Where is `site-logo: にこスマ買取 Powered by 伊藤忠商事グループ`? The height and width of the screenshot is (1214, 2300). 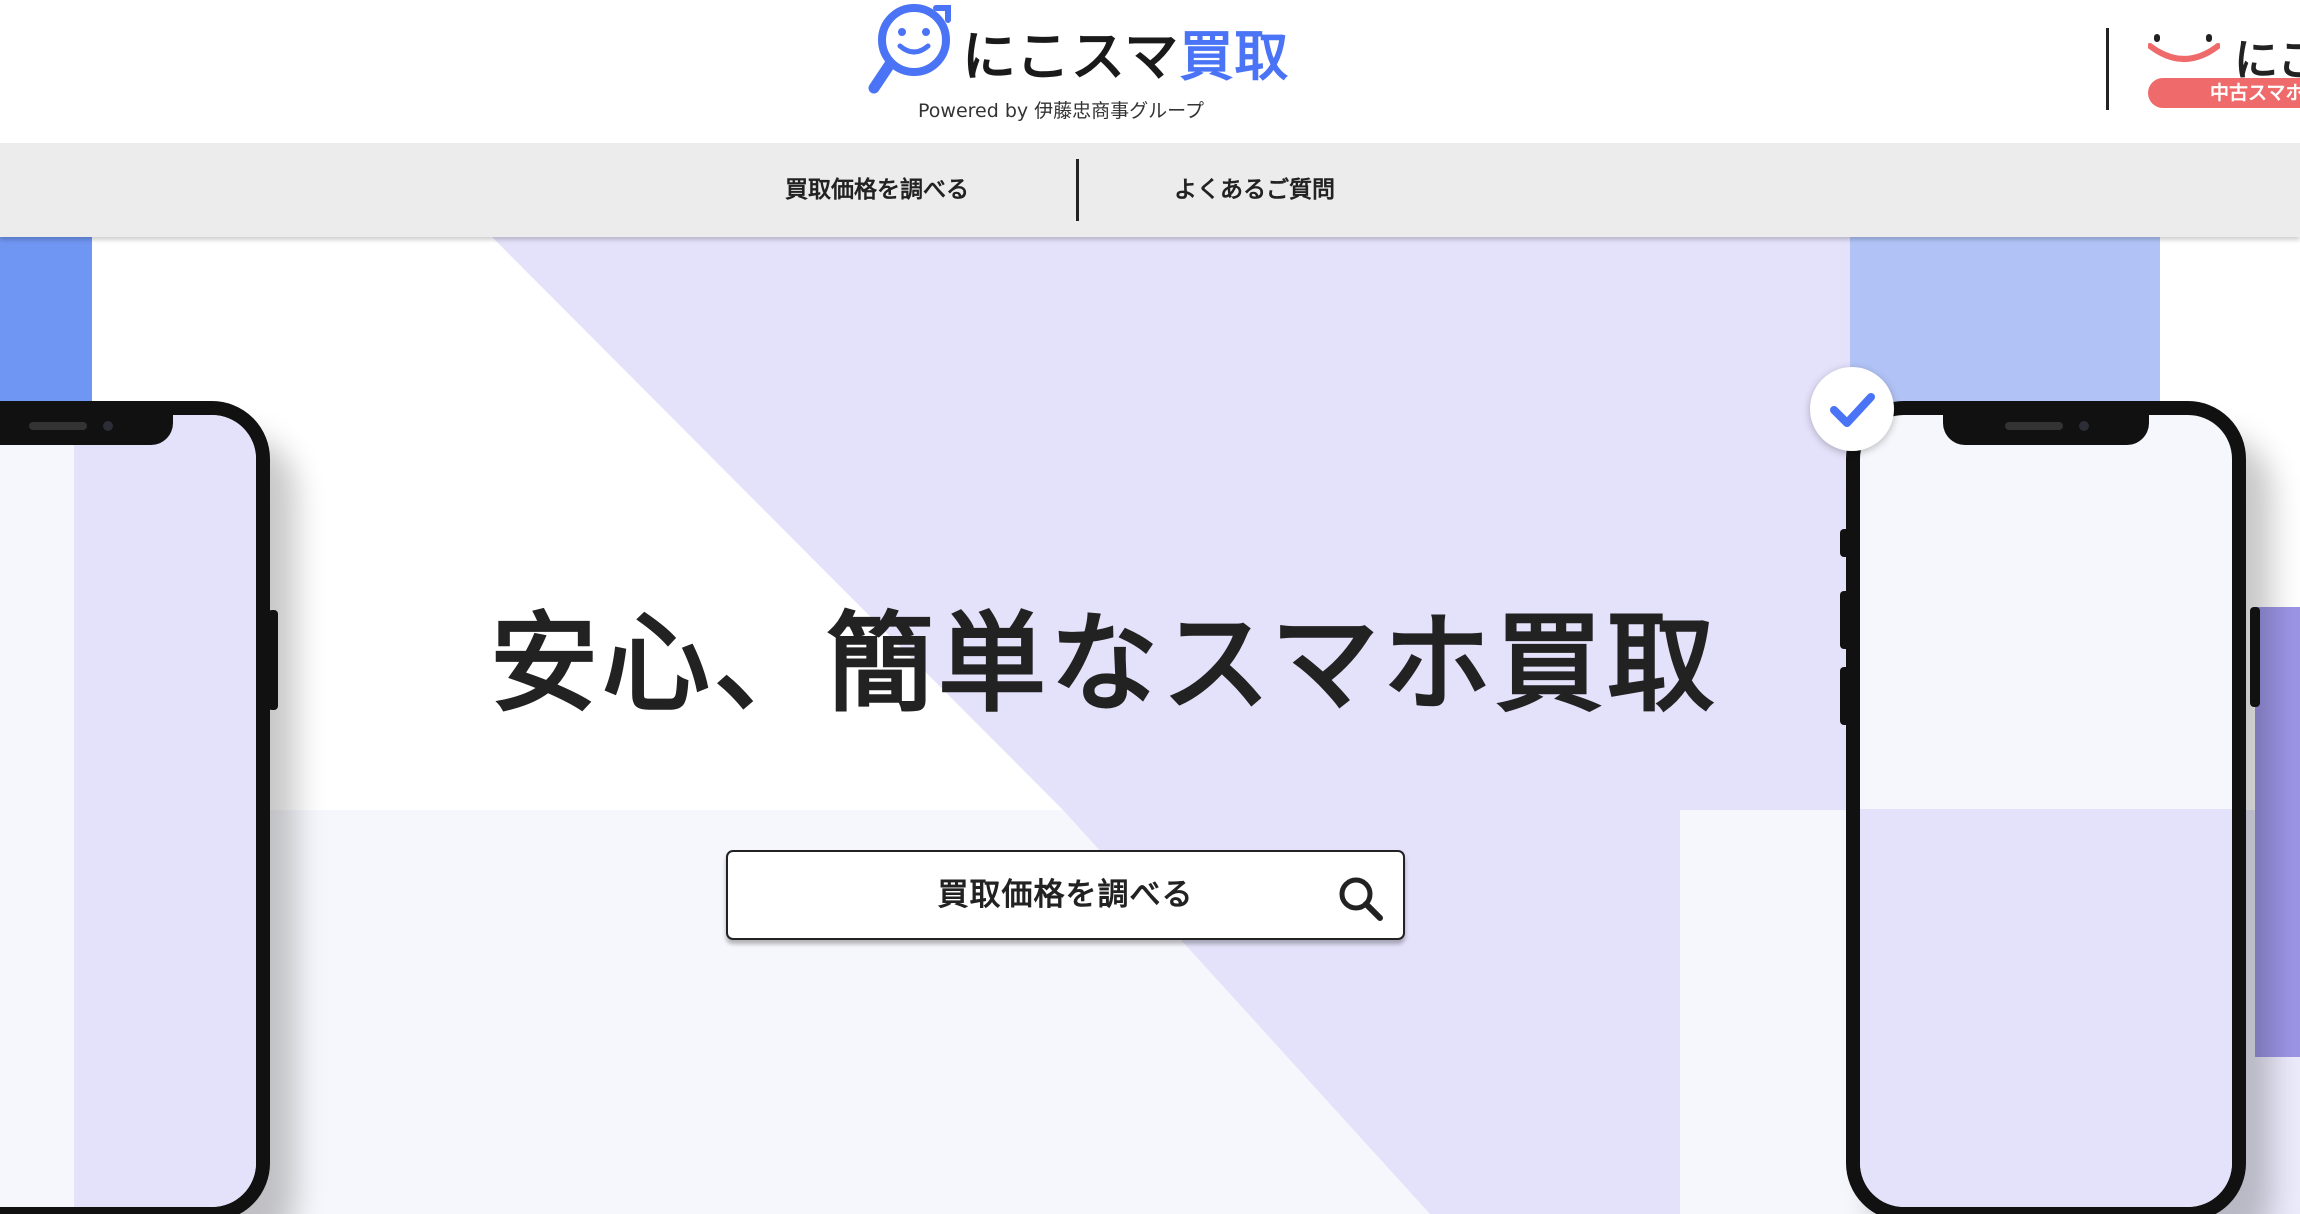 site-logo: にこスマ買取 Powered by 伊藤忠商事グループ is located at coordinates (1077, 71).